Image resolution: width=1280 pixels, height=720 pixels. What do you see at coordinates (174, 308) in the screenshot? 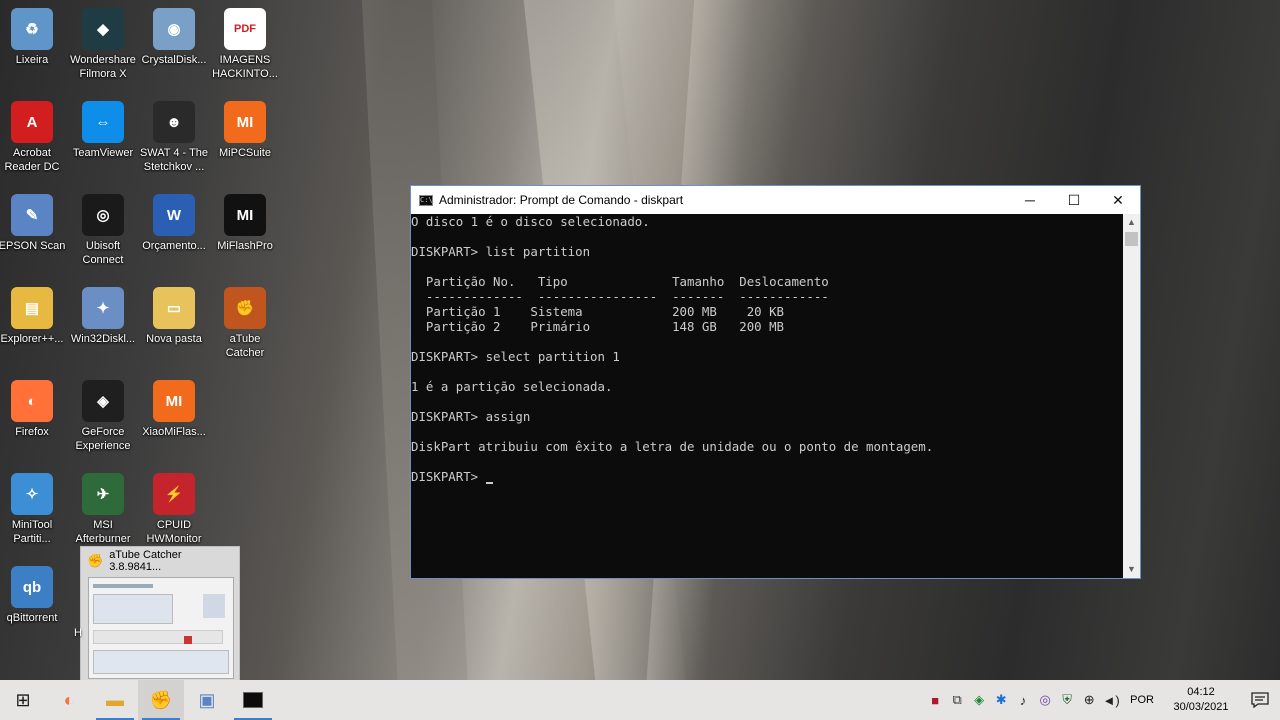
I see `folder-icon: ▭` at bounding box center [174, 308].